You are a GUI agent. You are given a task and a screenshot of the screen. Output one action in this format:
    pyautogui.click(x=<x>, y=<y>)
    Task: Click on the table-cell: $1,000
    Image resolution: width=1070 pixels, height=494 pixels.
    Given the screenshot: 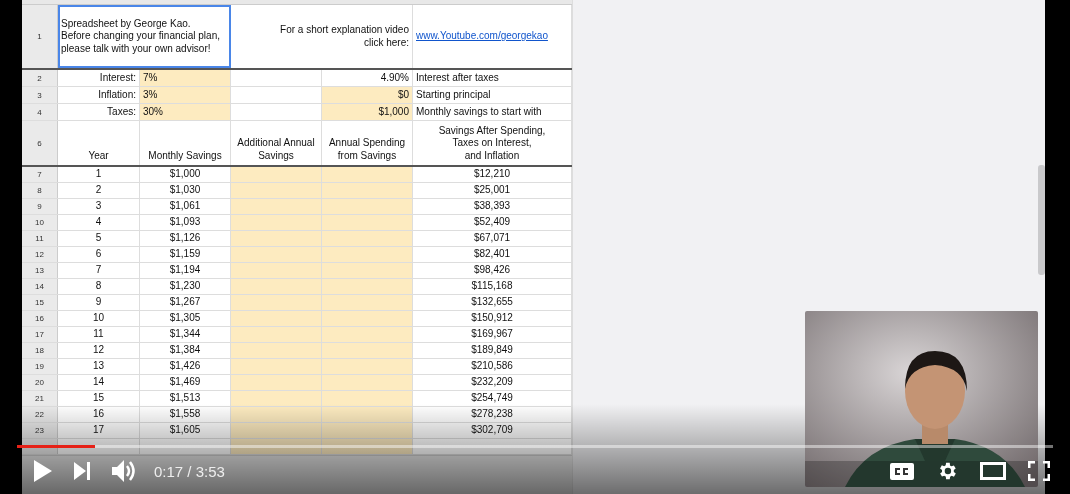 What is the action you would take?
    pyautogui.click(x=367, y=112)
    